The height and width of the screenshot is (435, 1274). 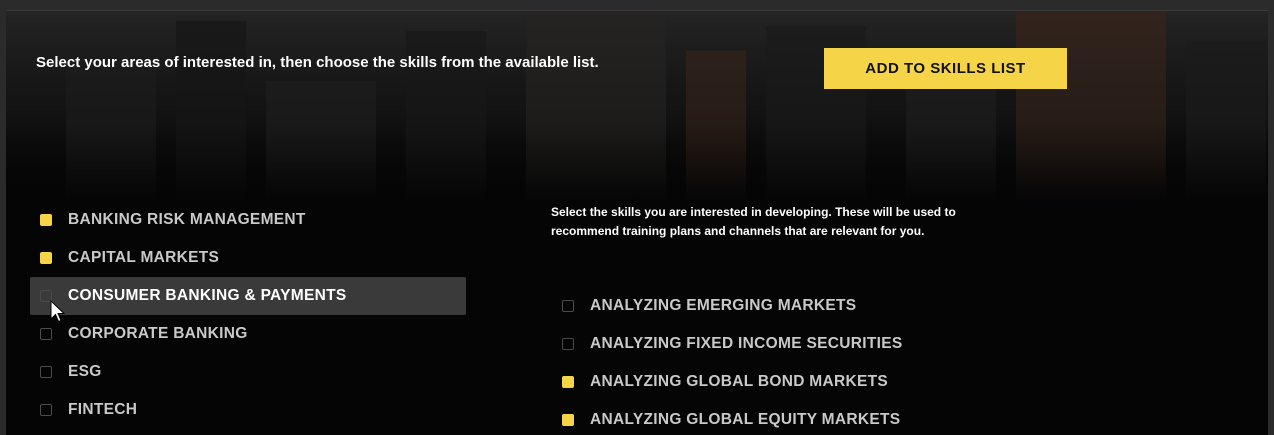 I want to click on area-label: CONSUMER BANKING & PAYMENTS, so click(x=207, y=295).